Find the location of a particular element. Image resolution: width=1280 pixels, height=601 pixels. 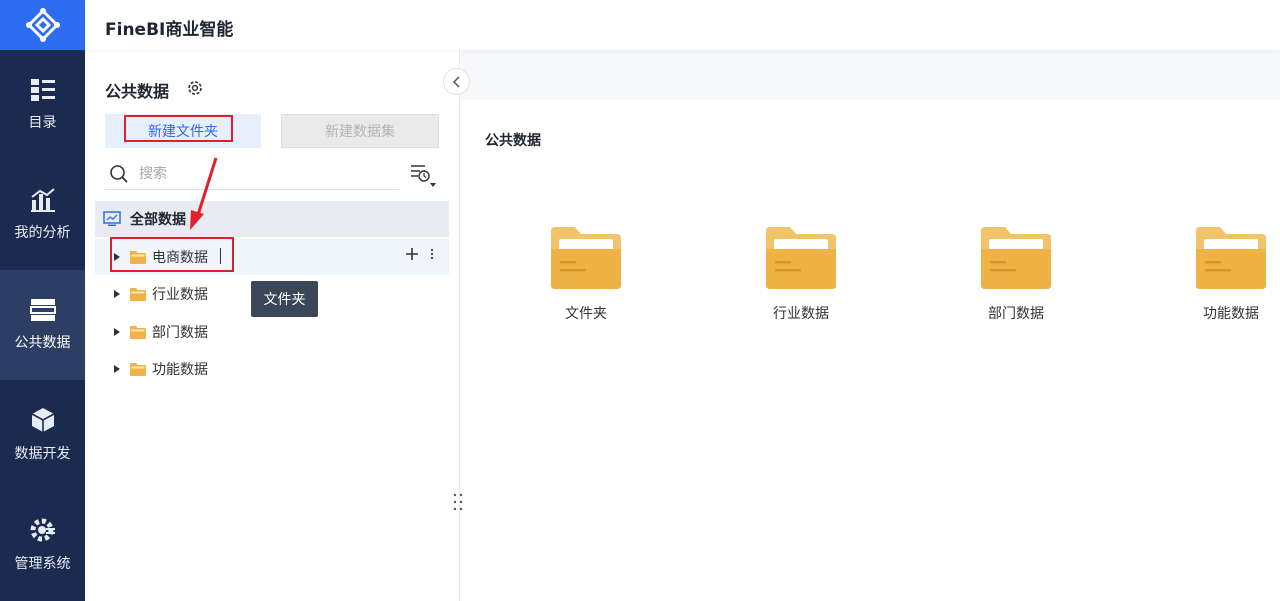

public-data-icon is located at coordinates (42, 310).